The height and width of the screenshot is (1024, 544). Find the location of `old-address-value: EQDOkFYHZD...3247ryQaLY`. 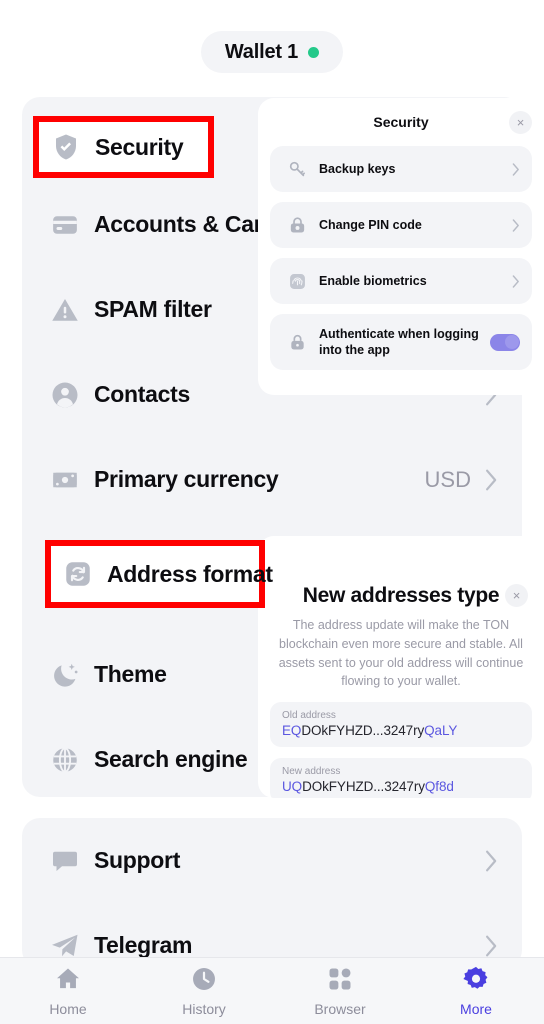

old-address-value: EQDOkFYHZD...3247ryQaLY is located at coordinates (401, 730).